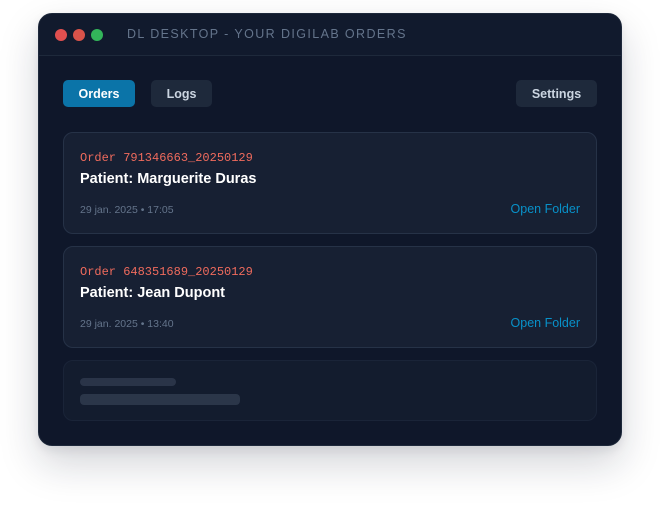  Describe the element at coordinates (267, 34) in the screenshot. I see `window-title: DL DESKTOP - YOUR DIGILAB ORDERS` at that location.